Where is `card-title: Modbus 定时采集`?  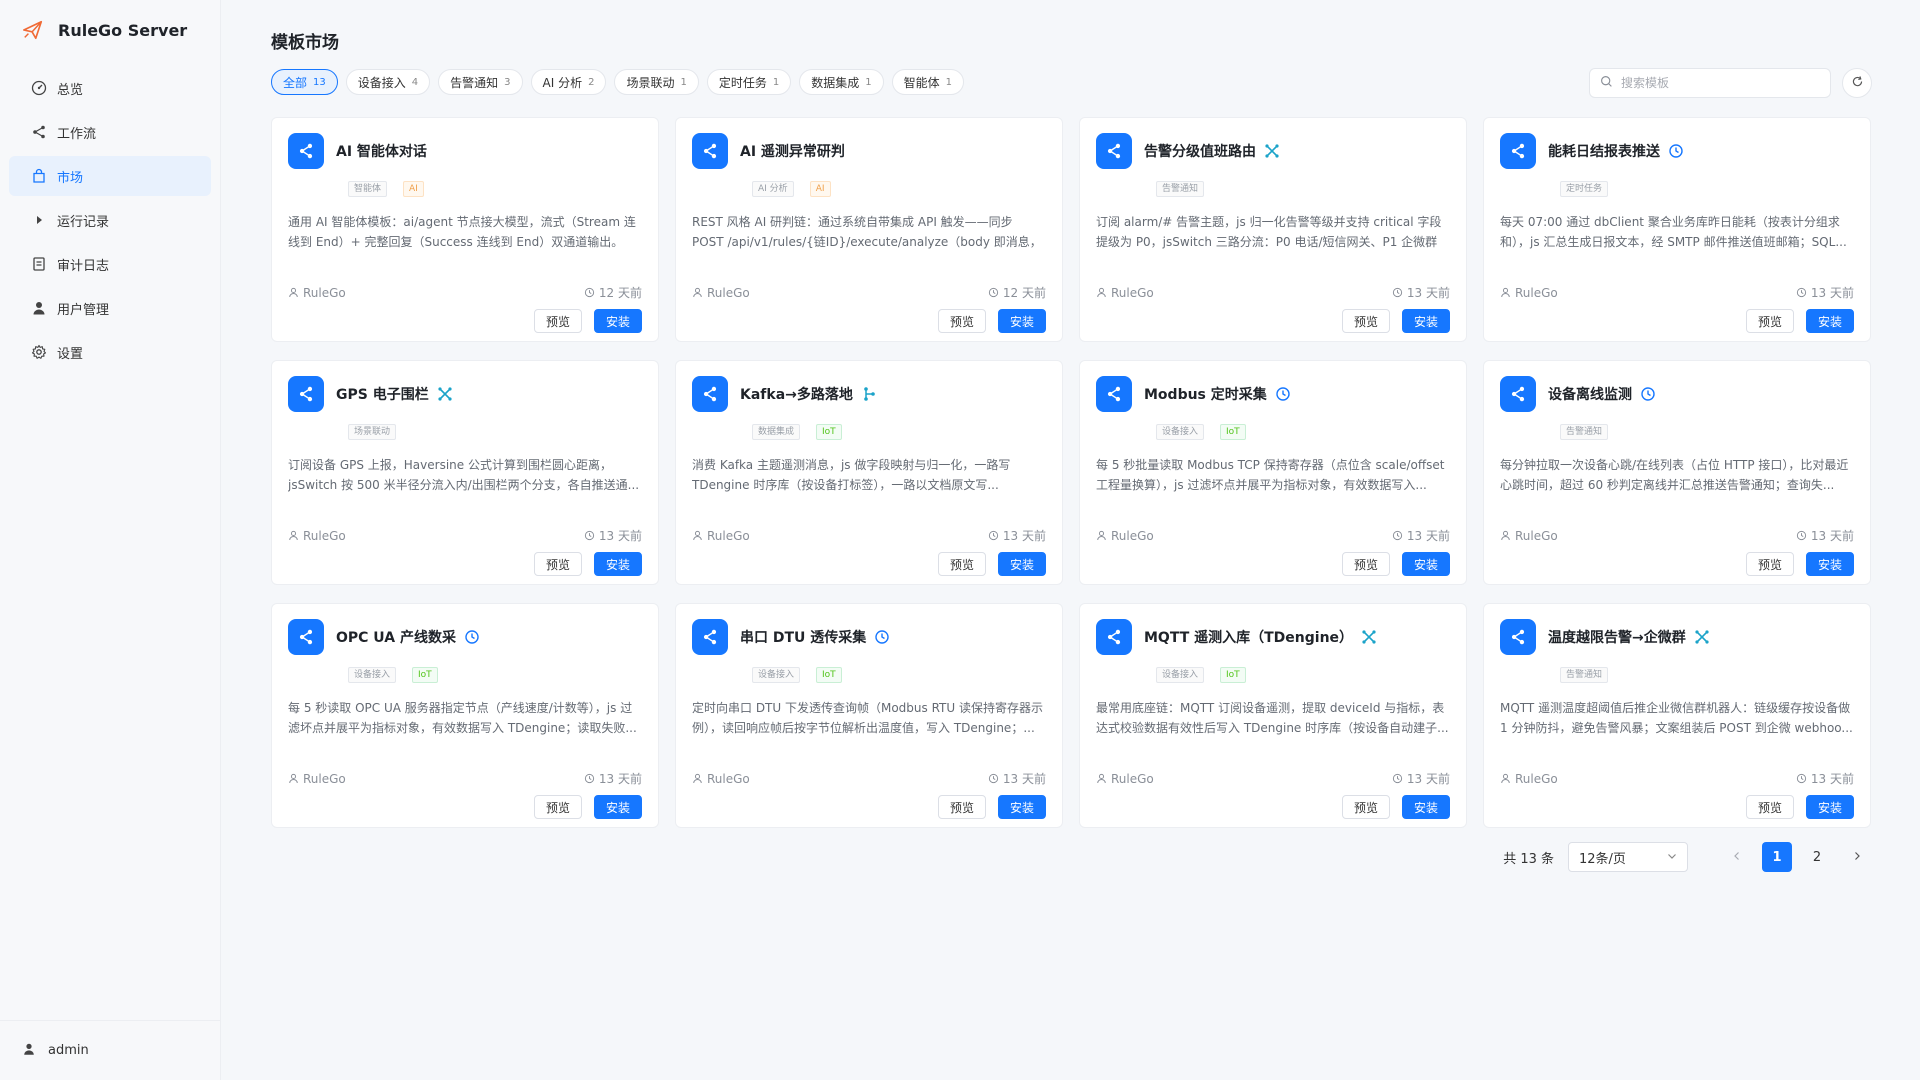
card-title: Modbus 定时采集 is located at coordinates (1217, 394).